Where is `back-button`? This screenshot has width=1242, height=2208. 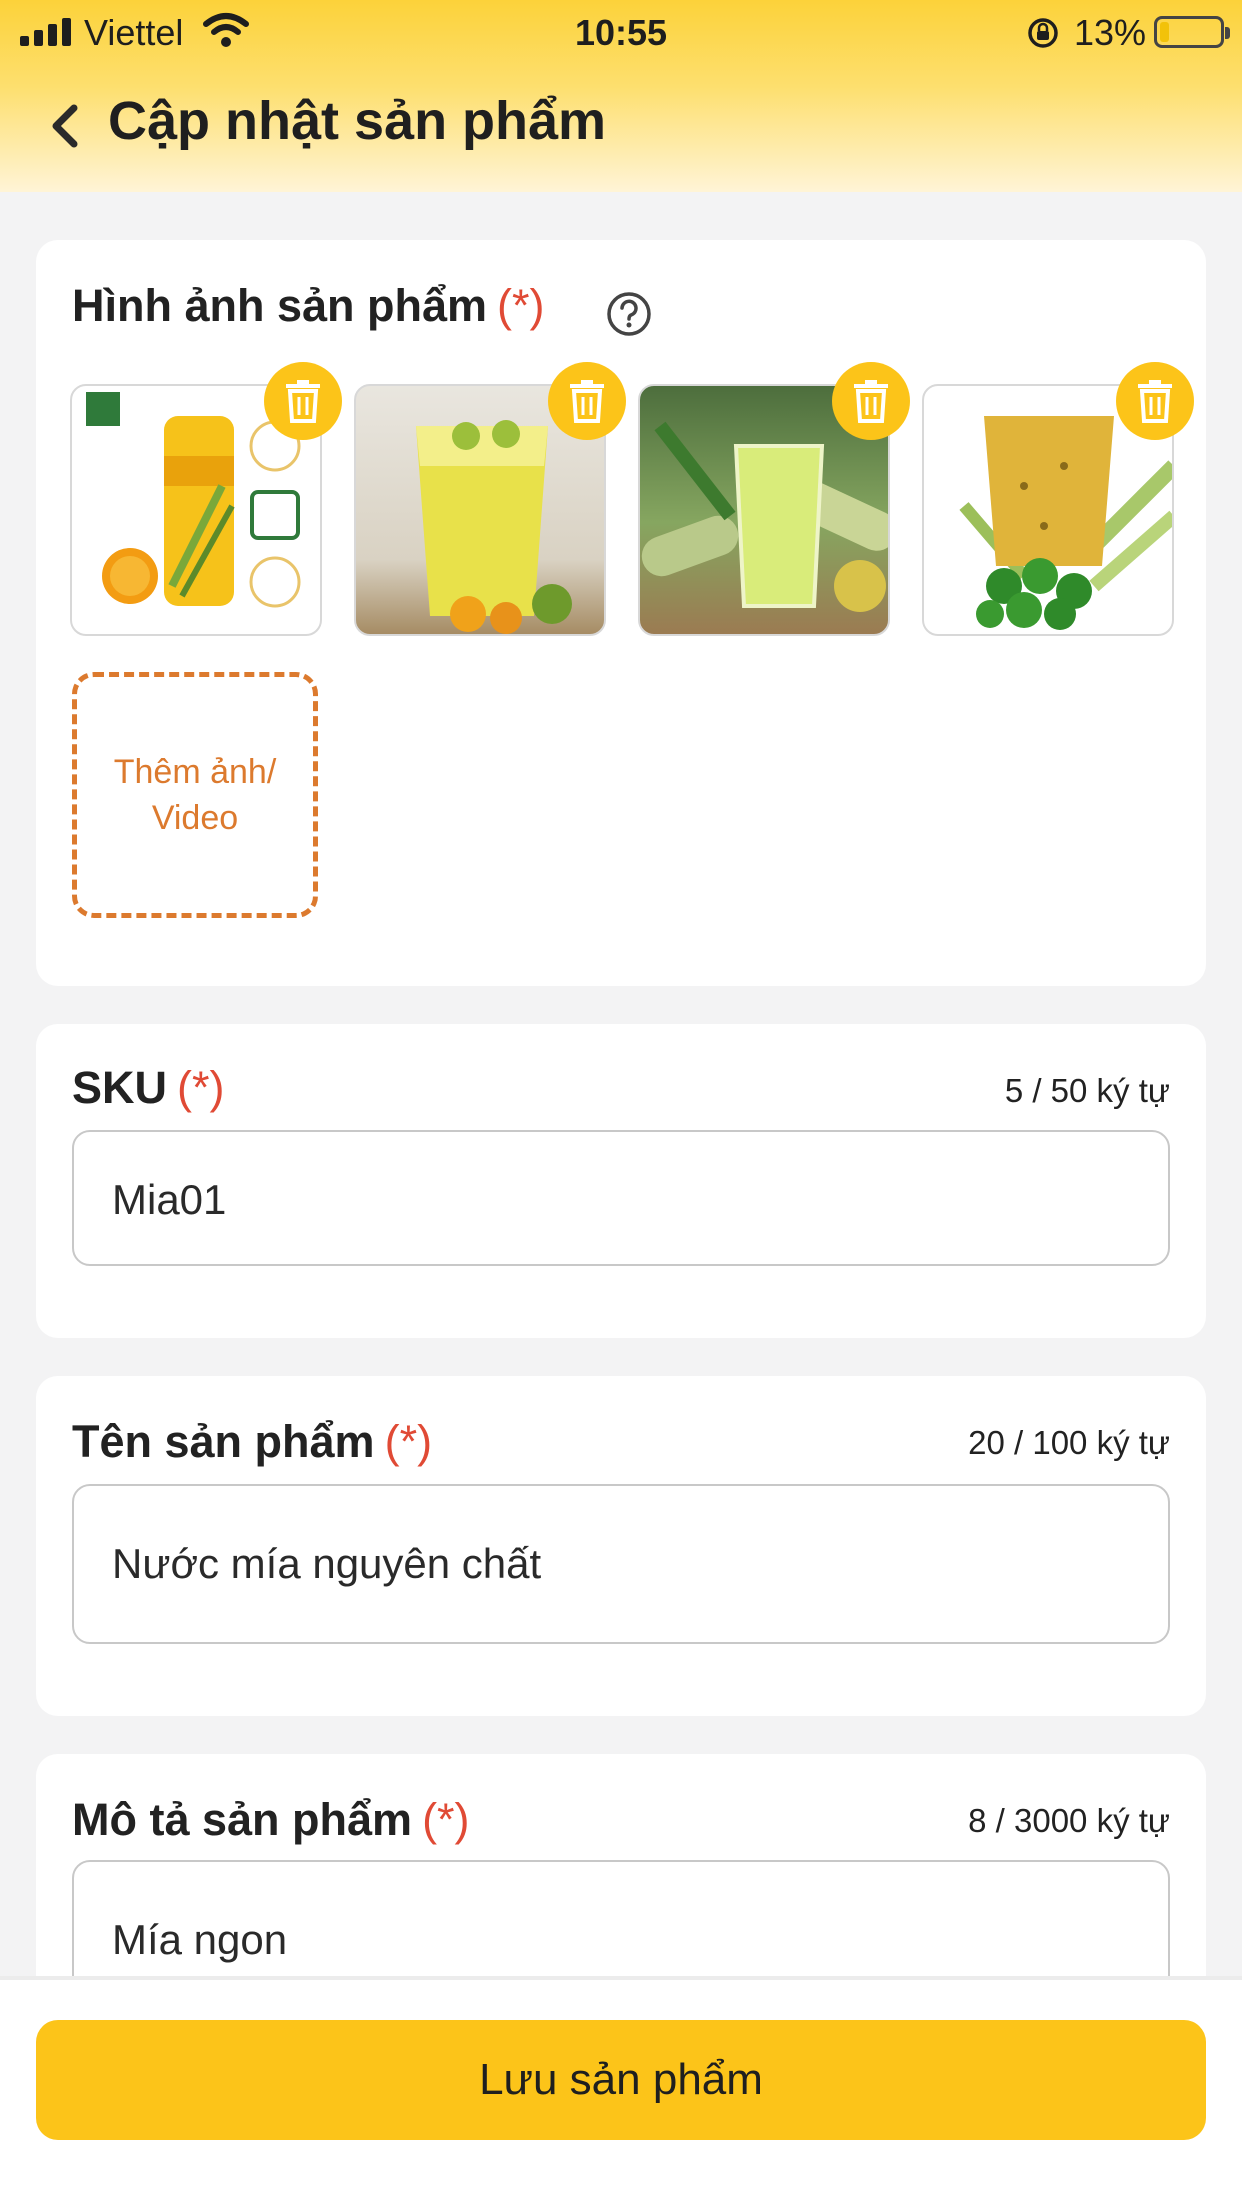
back-button is located at coordinates (66, 126).